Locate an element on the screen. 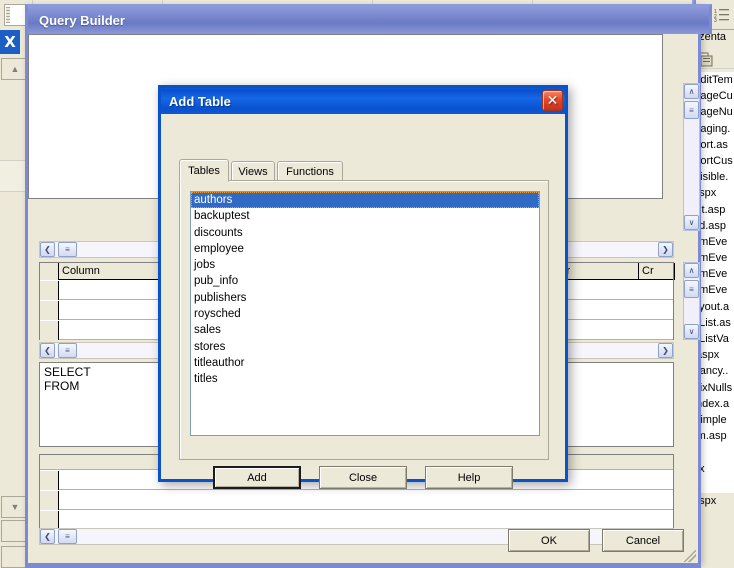 This screenshot has width=734, height=568. dialog-action-bar: OK Cancel is located at coordinates (596, 540).